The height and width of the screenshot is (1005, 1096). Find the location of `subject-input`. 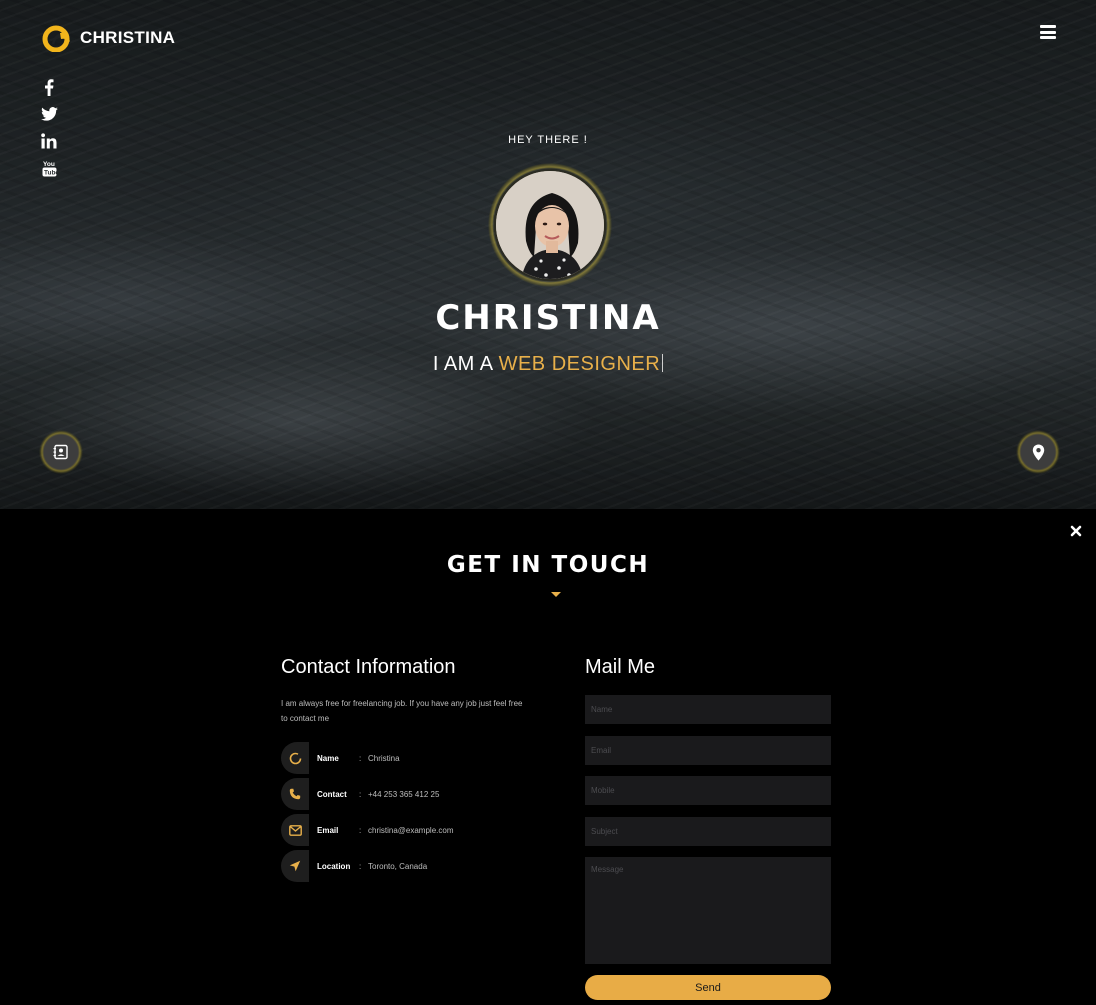

subject-input is located at coordinates (708, 831).